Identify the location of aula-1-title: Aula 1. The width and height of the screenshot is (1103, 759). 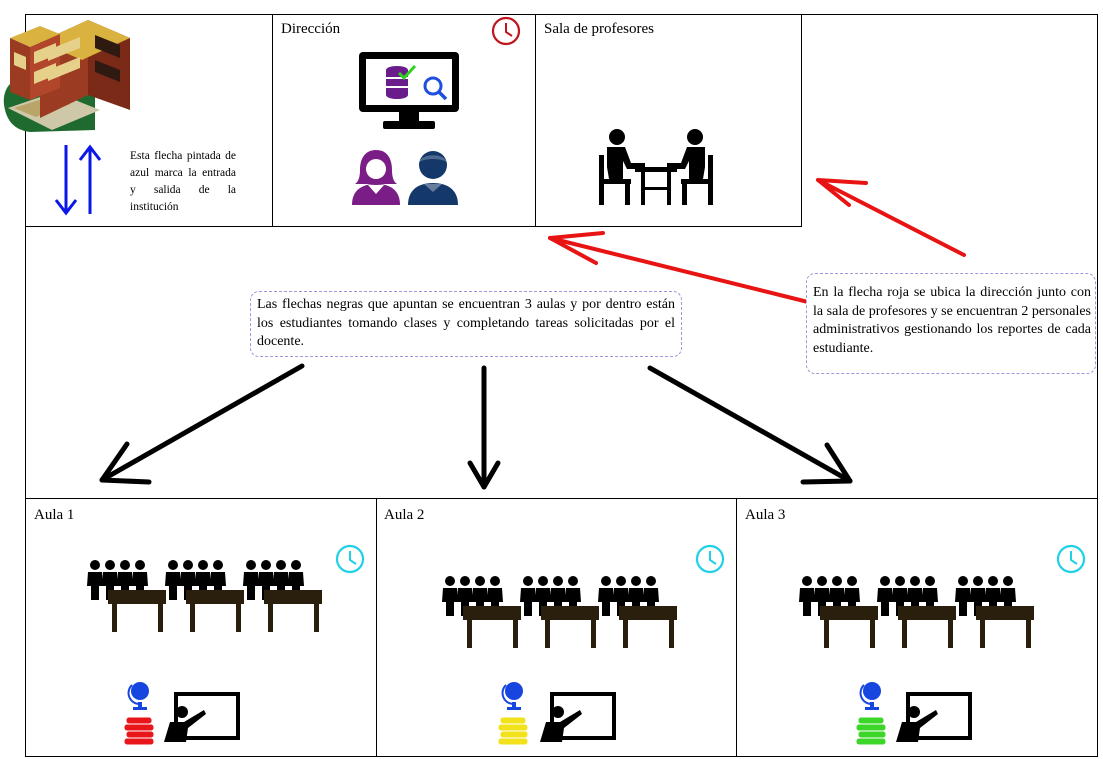
(54, 515).